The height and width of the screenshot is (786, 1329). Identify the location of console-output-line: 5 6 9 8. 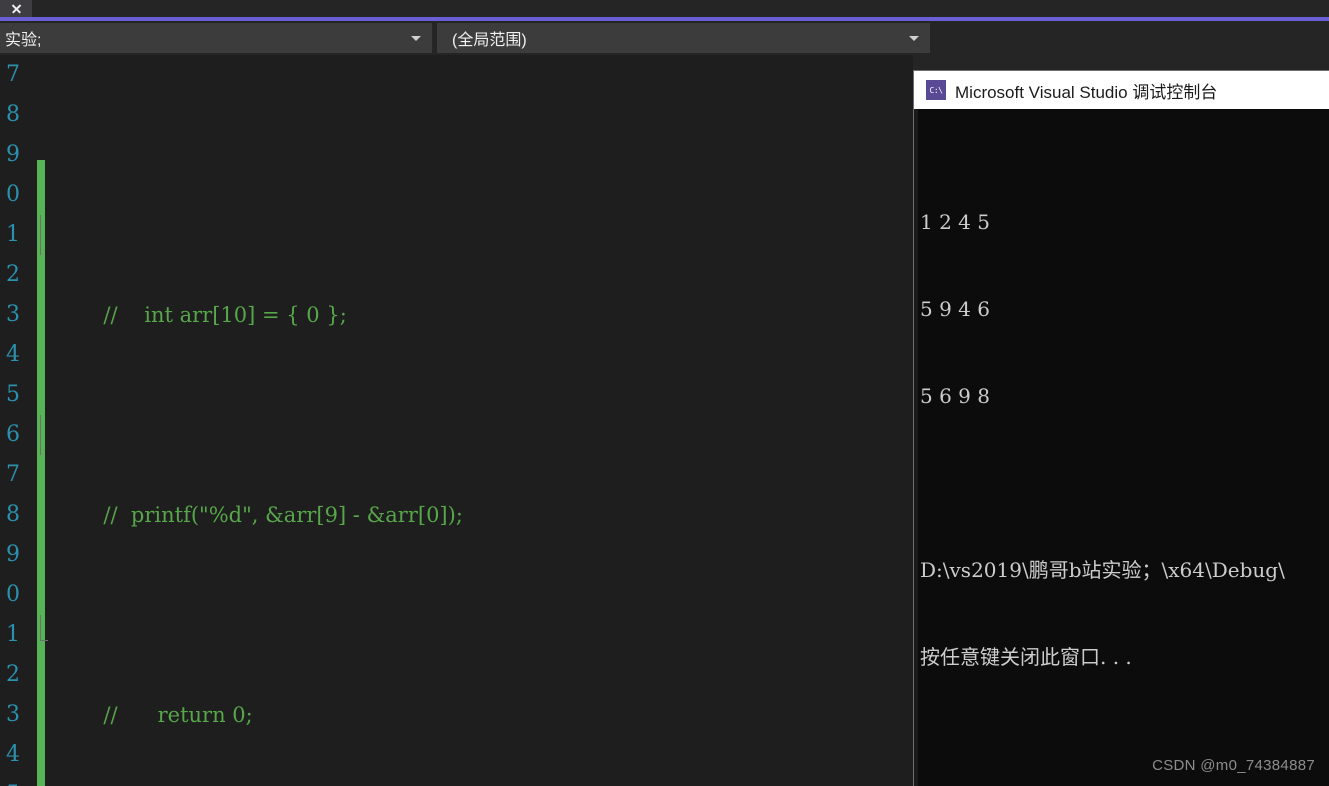
(955, 396).